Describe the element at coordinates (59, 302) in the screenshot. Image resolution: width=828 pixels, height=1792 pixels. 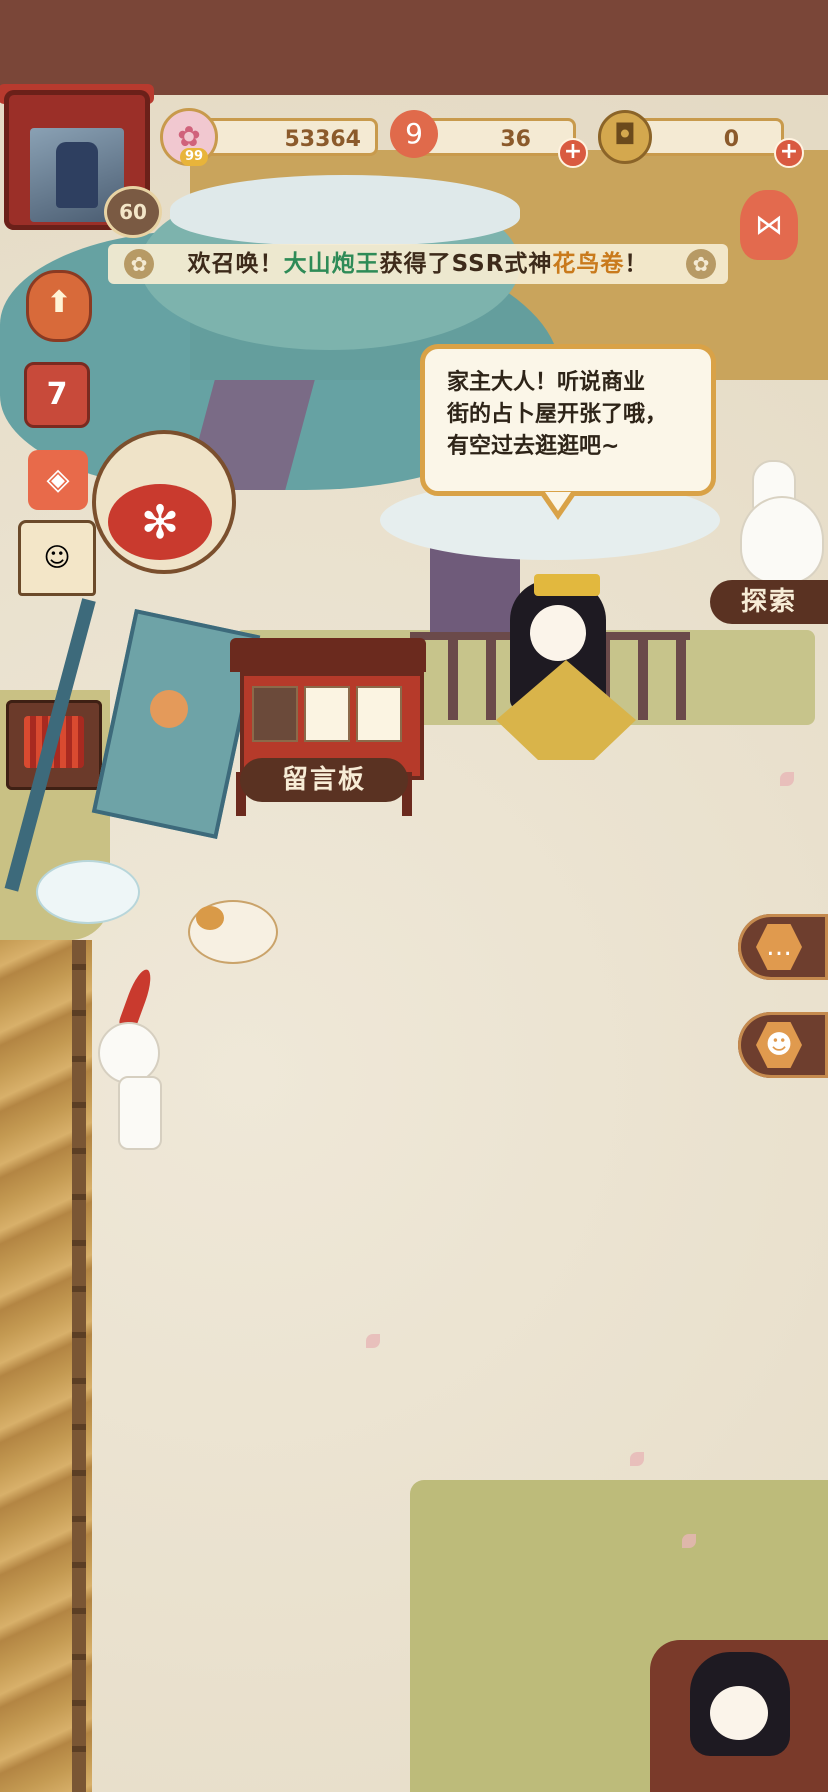
I see `arrow-up-icon: ⬆` at that location.